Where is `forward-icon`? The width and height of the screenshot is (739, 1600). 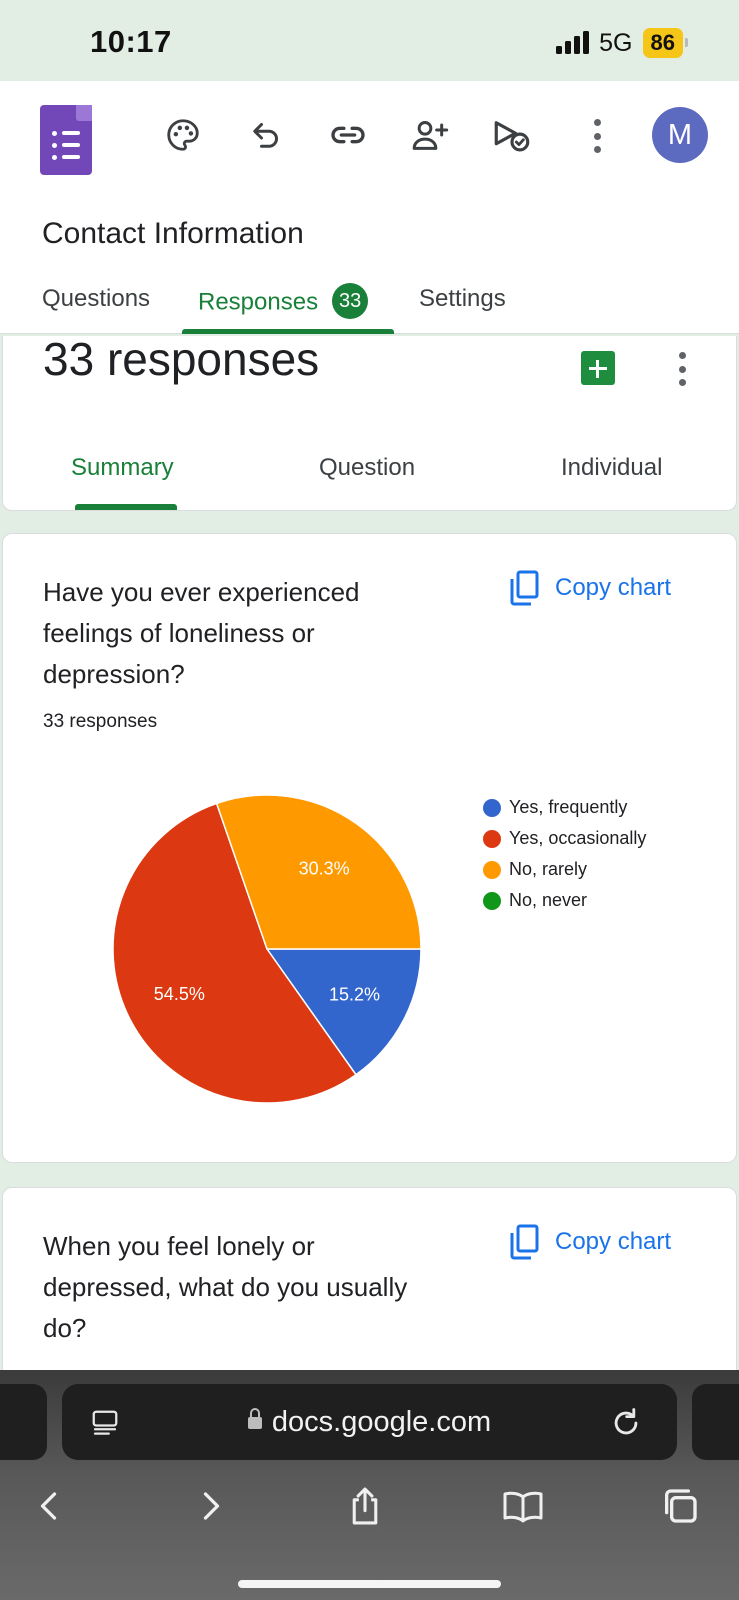
forward-icon is located at coordinates (210, 1506).